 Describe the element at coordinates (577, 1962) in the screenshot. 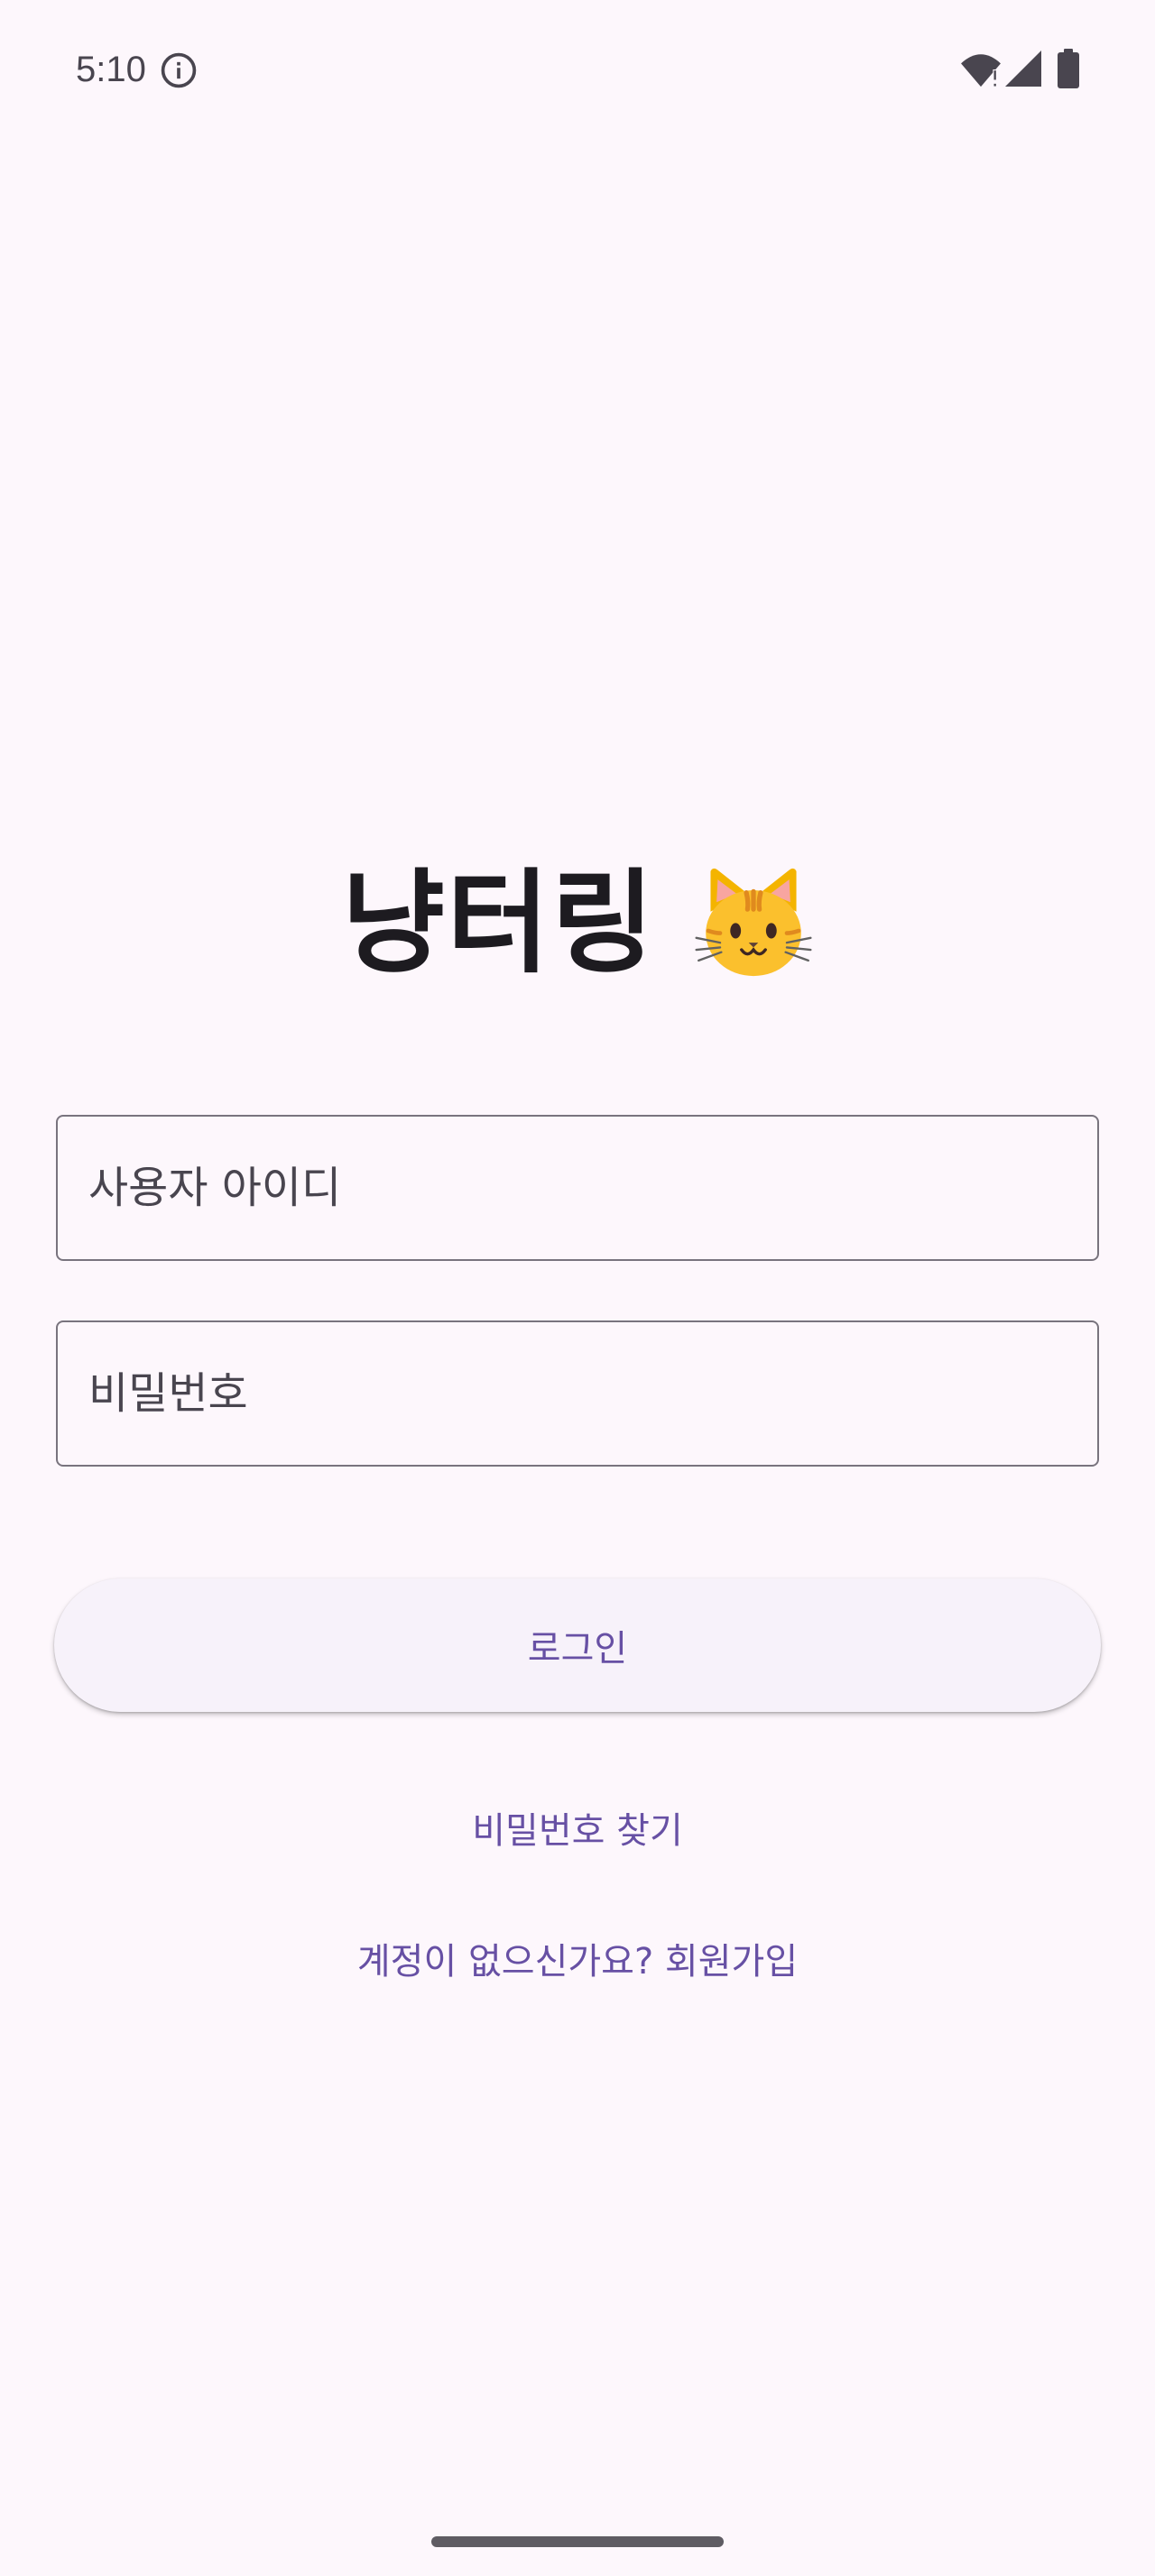

I see `signup-link: 계정이 없으신가요? 회원가입` at that location.